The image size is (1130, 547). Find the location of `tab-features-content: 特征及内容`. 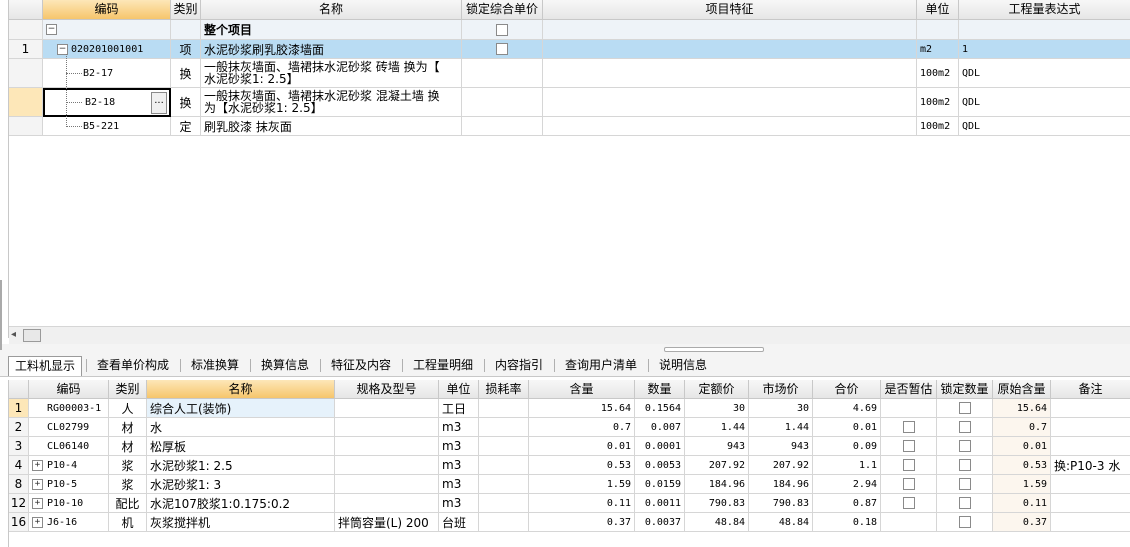

tab-features-content: 特征及内容 is located at coordinates (361, 366).